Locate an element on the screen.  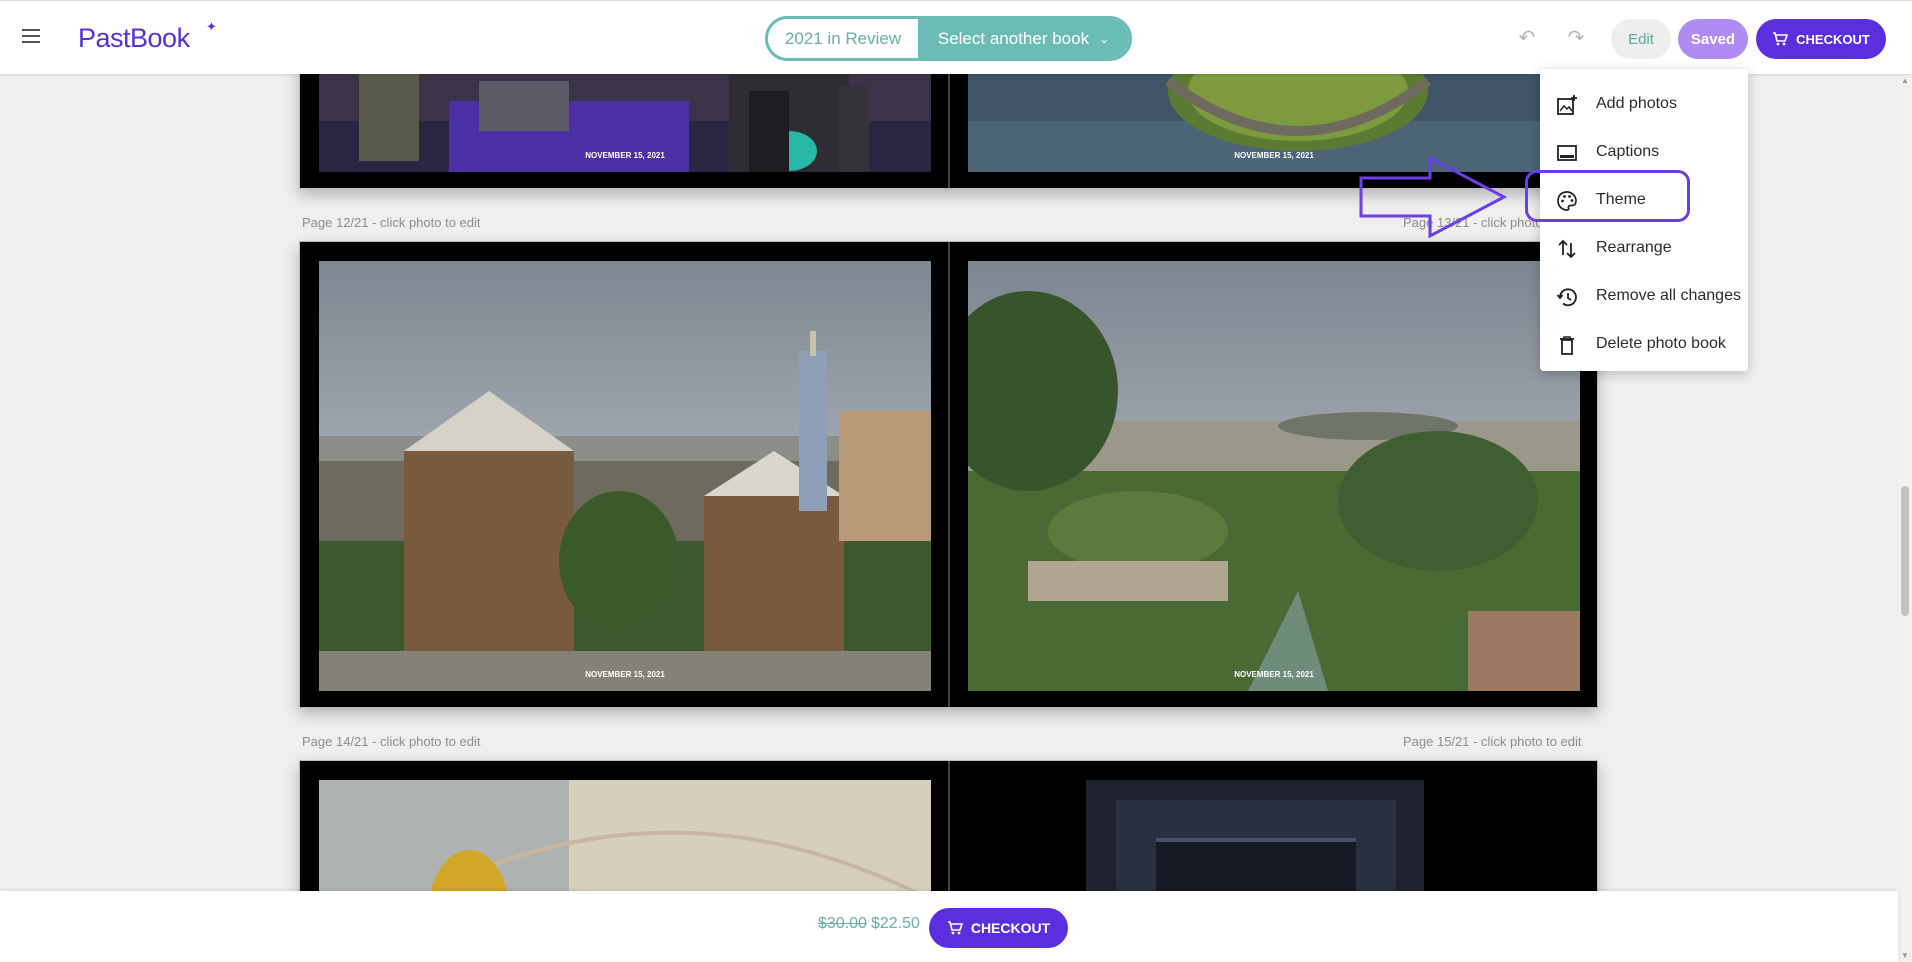
chevron-down-icon: ⌄ is located at coordinates (1104, 38).